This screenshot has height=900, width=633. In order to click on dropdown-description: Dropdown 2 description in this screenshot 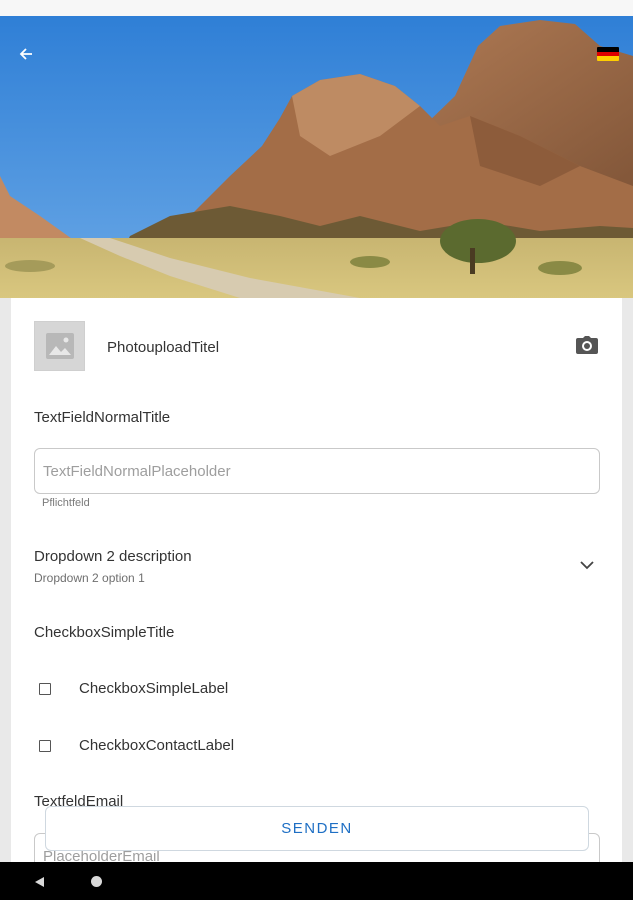, I will do `click(113, 556)`.